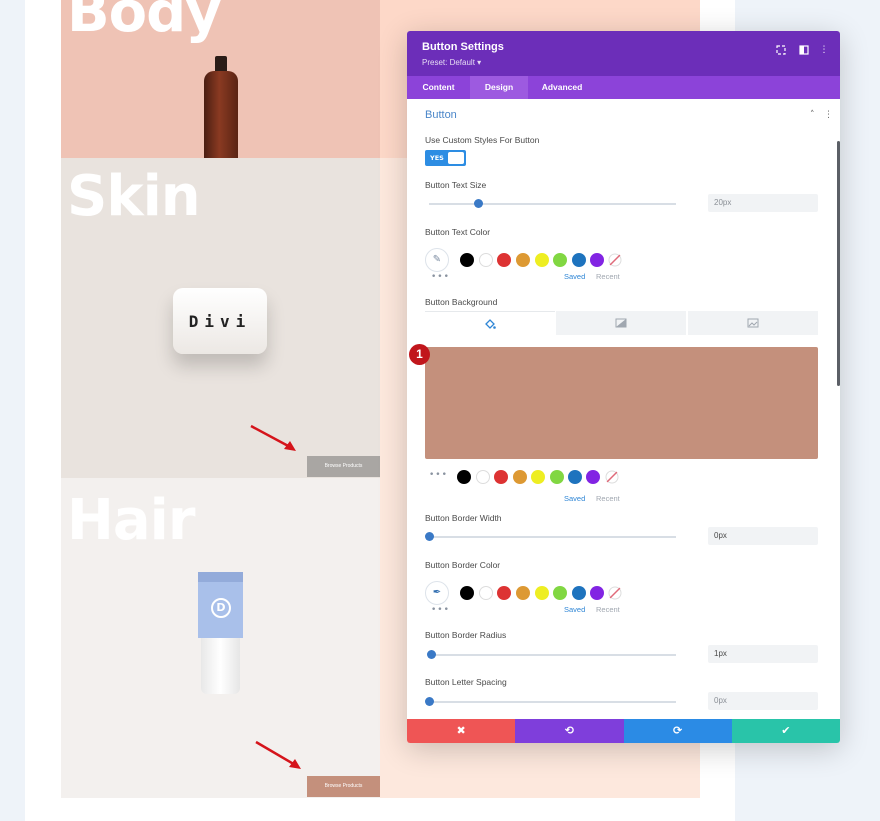 The width and height of the screenshot is (880, 821). What do you see at coordinates (804, 50) in the screenshot?
I see `split-view-icon` at bounding box center [804, 50].